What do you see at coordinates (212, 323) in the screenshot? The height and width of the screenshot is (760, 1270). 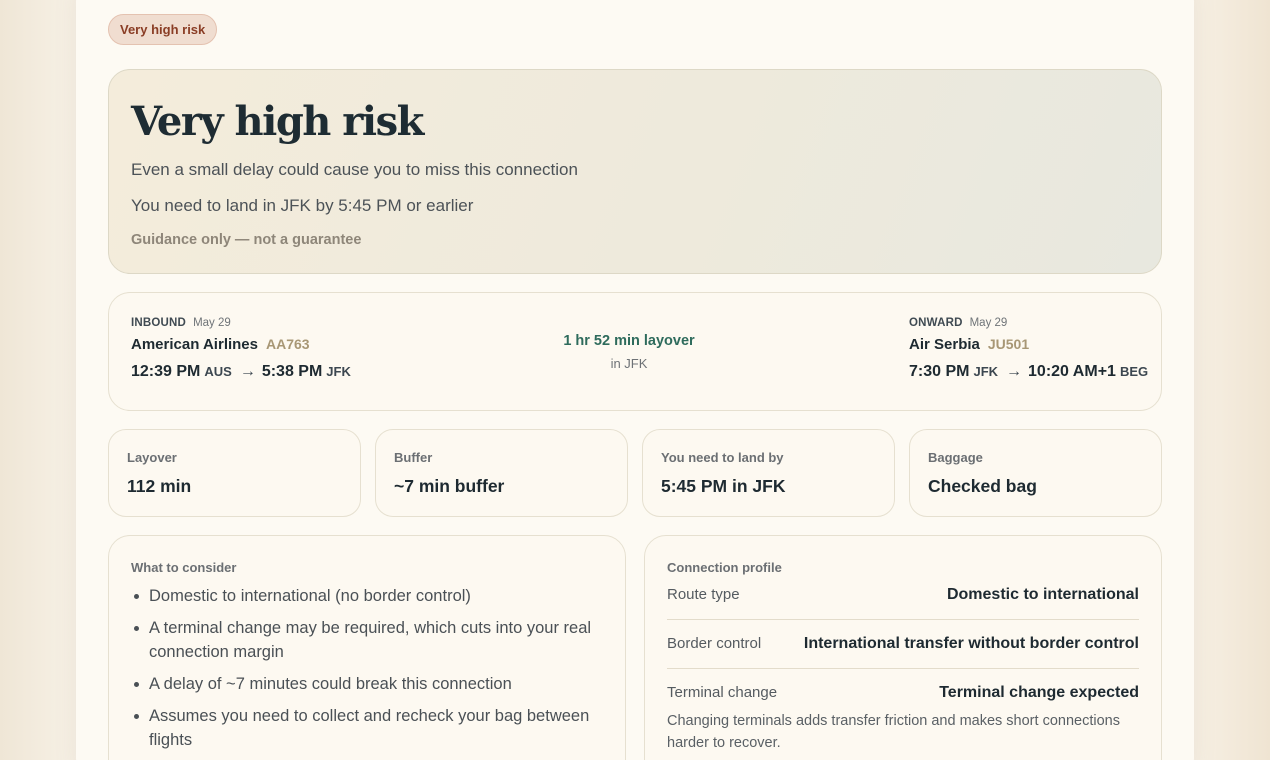 I see `inbound-date: May 29` at bounding box center [212, 323].